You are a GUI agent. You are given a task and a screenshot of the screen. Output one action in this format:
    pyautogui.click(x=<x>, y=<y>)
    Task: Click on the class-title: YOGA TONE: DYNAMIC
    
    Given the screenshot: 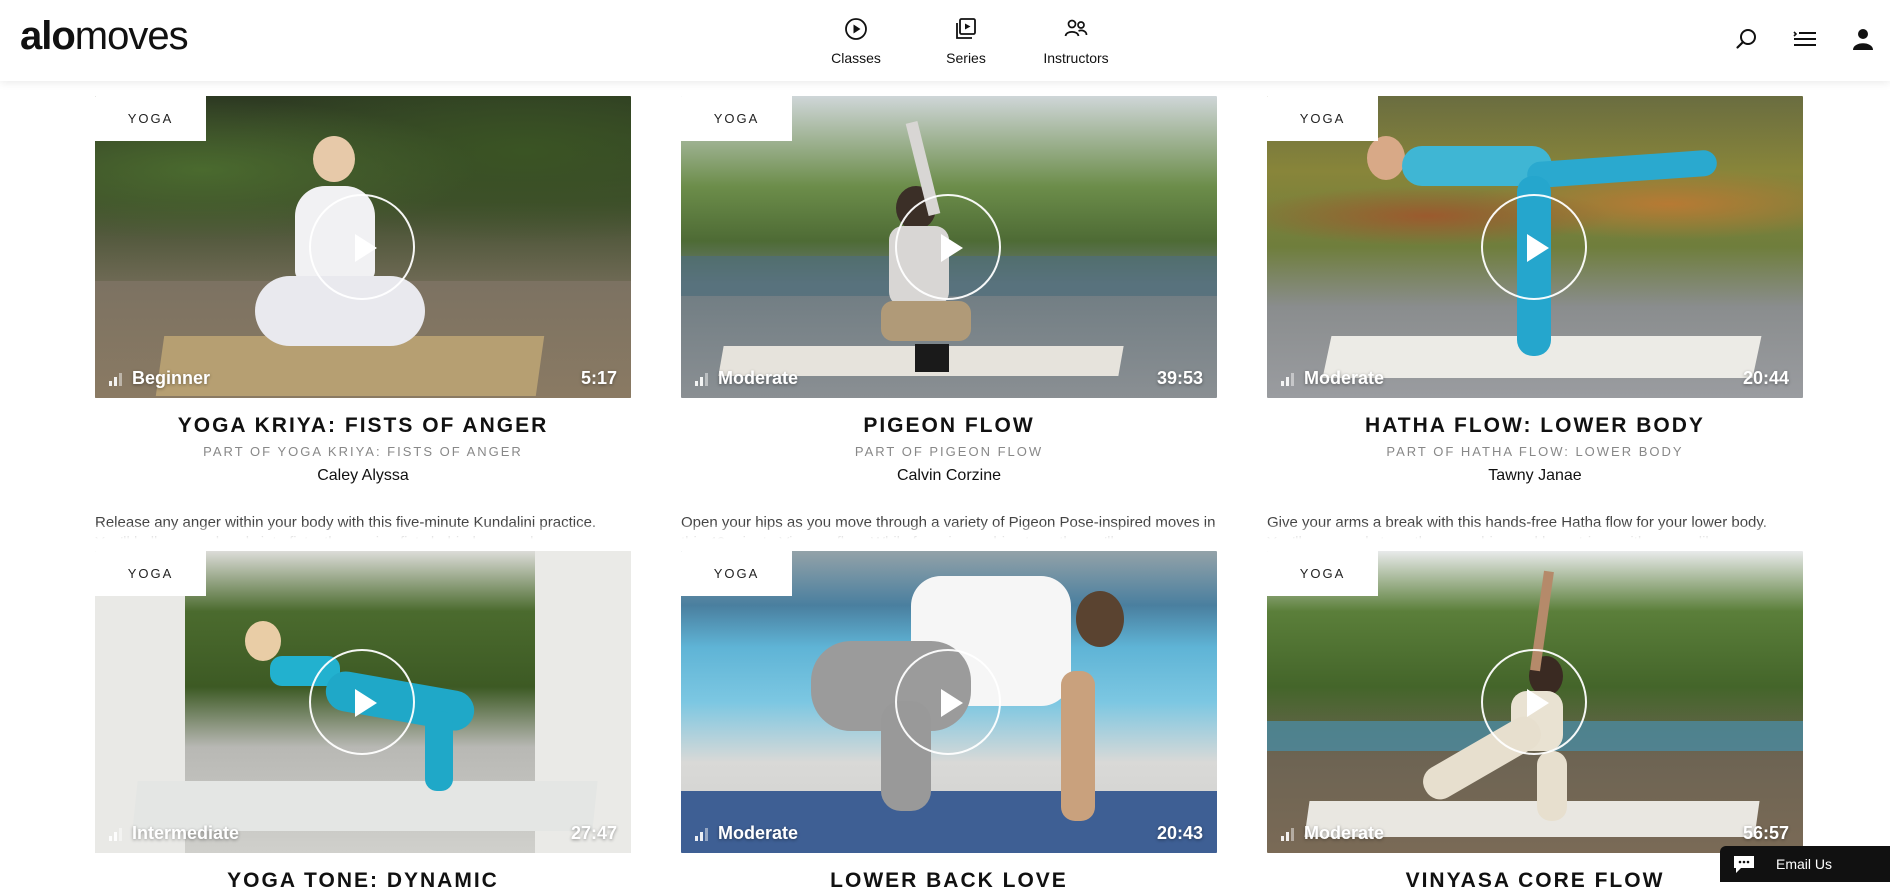 What is the action you would take?
    pyautogui.click(x=363, y=881)
    